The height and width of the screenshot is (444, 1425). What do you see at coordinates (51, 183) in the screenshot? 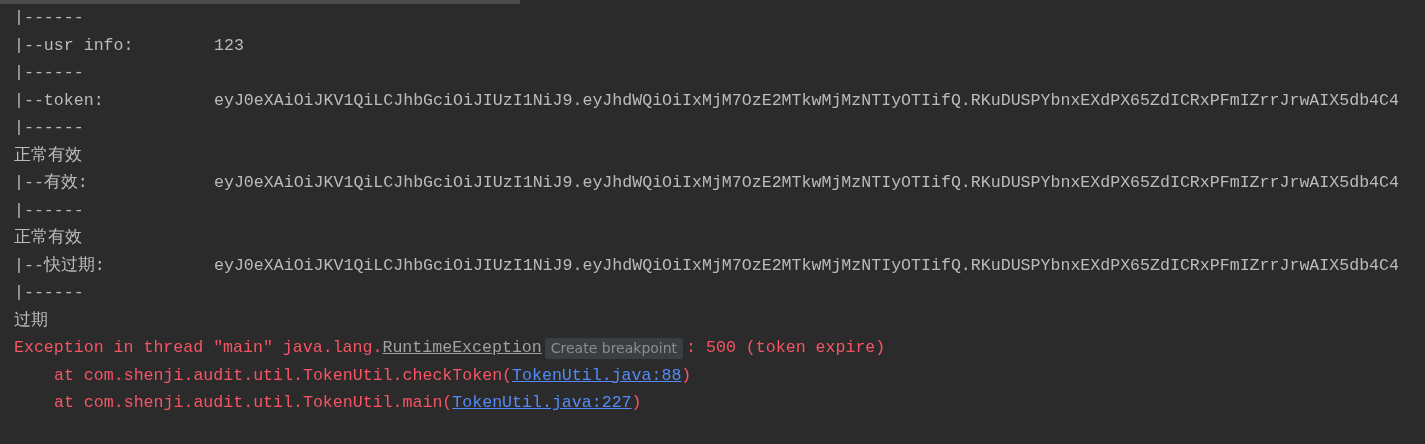
I see `field-label: |--有效:` at bounding box center [51, 183].